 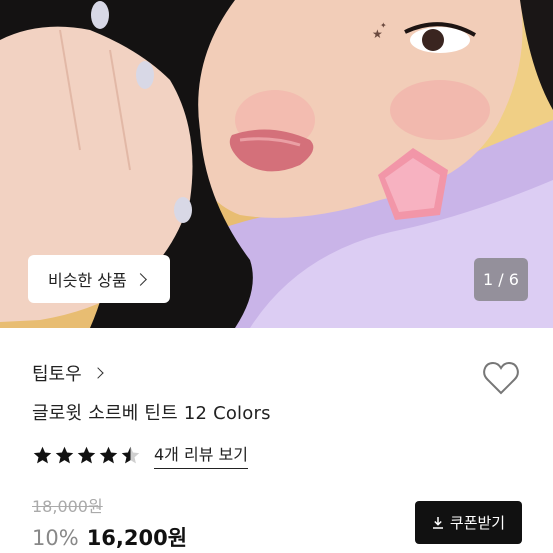 I want to click on image-pager-indicator: 1 / 6, so click(x=501, y=279).